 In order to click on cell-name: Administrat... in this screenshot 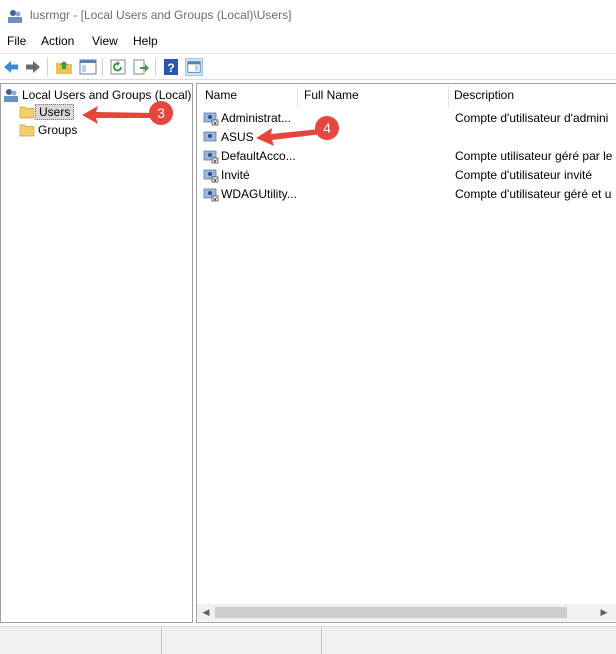, I will do `click(256, 118)`.